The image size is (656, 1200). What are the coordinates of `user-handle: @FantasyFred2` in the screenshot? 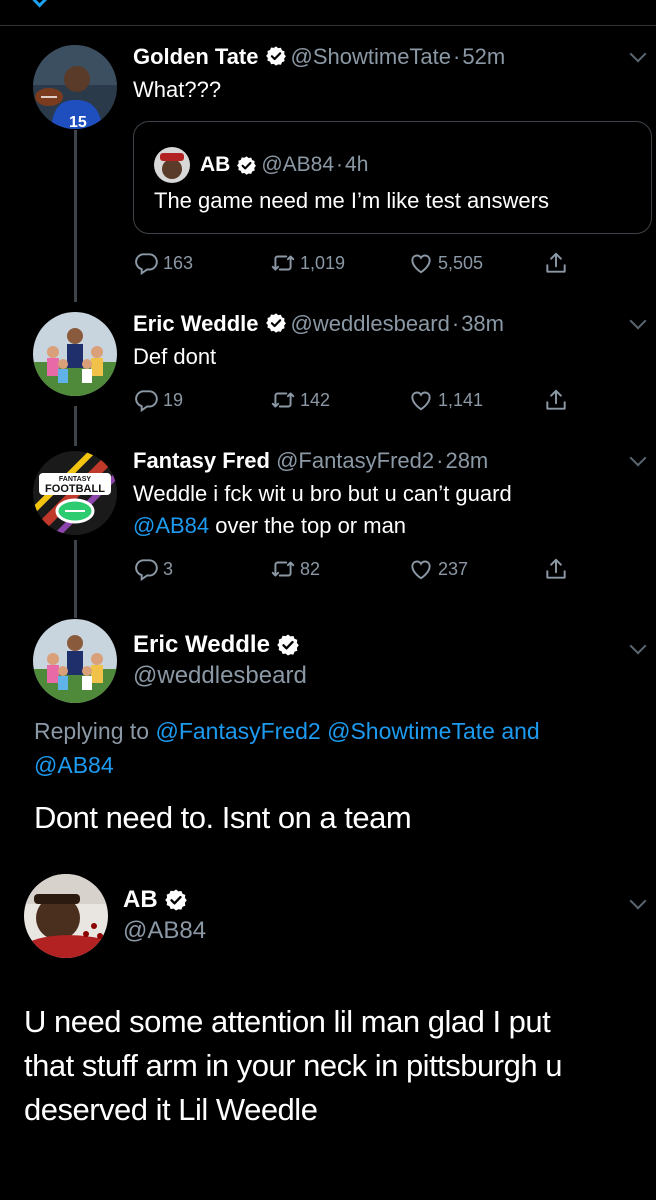 It's located at (355, 460).